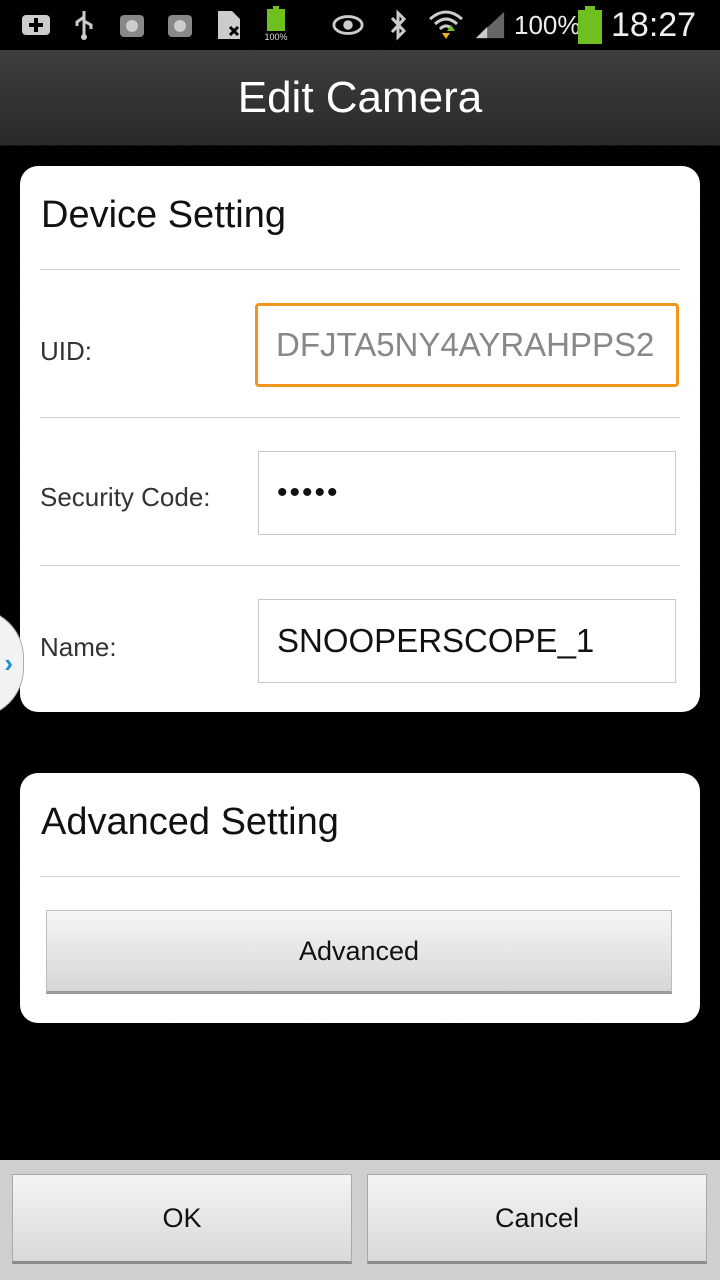 Image resolution: width=720 pixels, height=1280 pixels. Describe the element at coordinates (276, 24) in the screenshot. I see `battery-small-icon: 100%` at that location.